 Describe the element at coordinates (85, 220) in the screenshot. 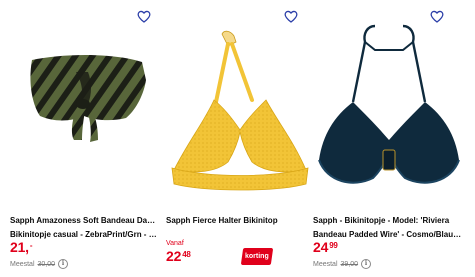

I see `product-title-line-1: Sapph Amazoness Soft Bandeau Dames` at that location.